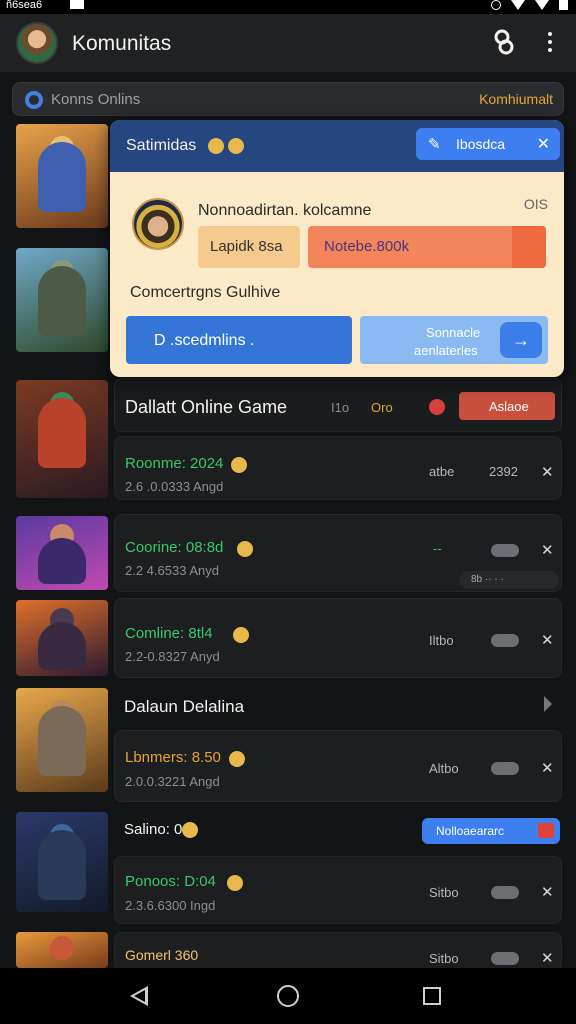 The width and height of the screenshot is (576, 1024). I want to click on back-icon-inner, so click(139, 996).